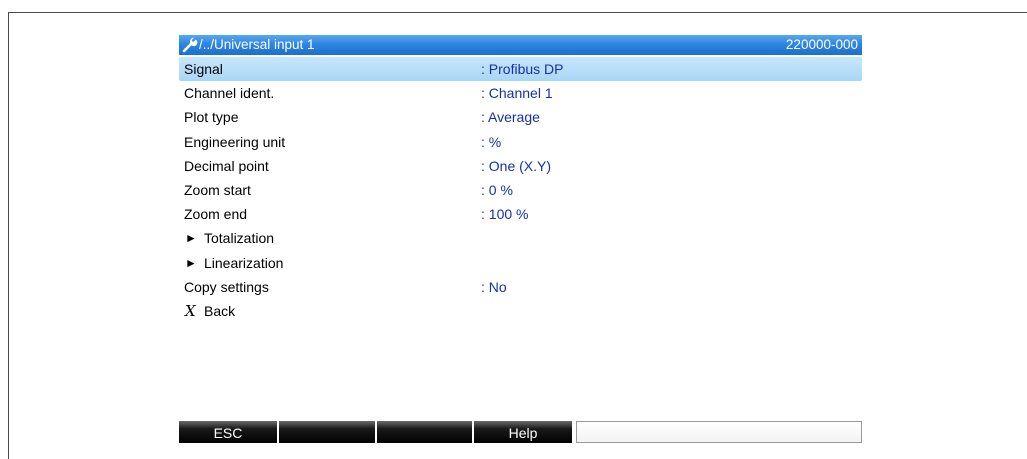  I want to click on softkey-bar: ESC Help, so click(520, 432).